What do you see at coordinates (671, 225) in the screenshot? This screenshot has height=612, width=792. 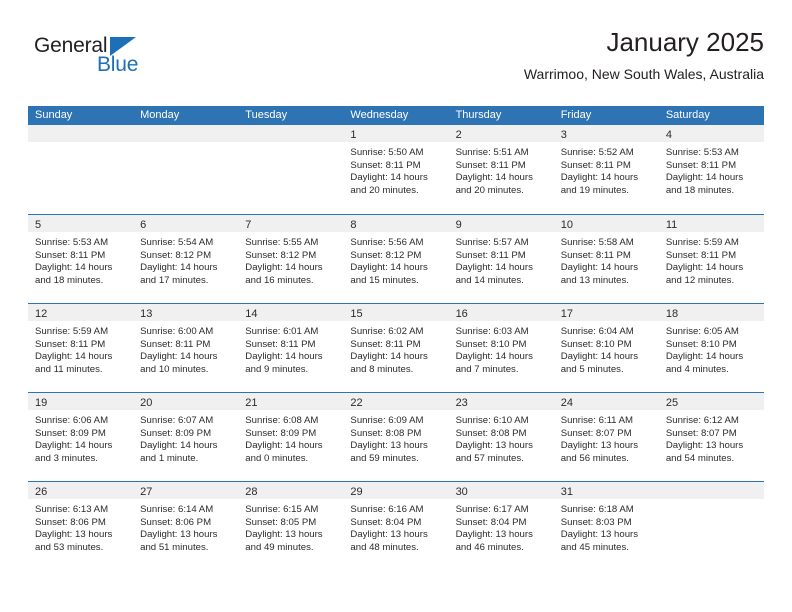 I see `day-number: 11` at bounding box center [671, 225].